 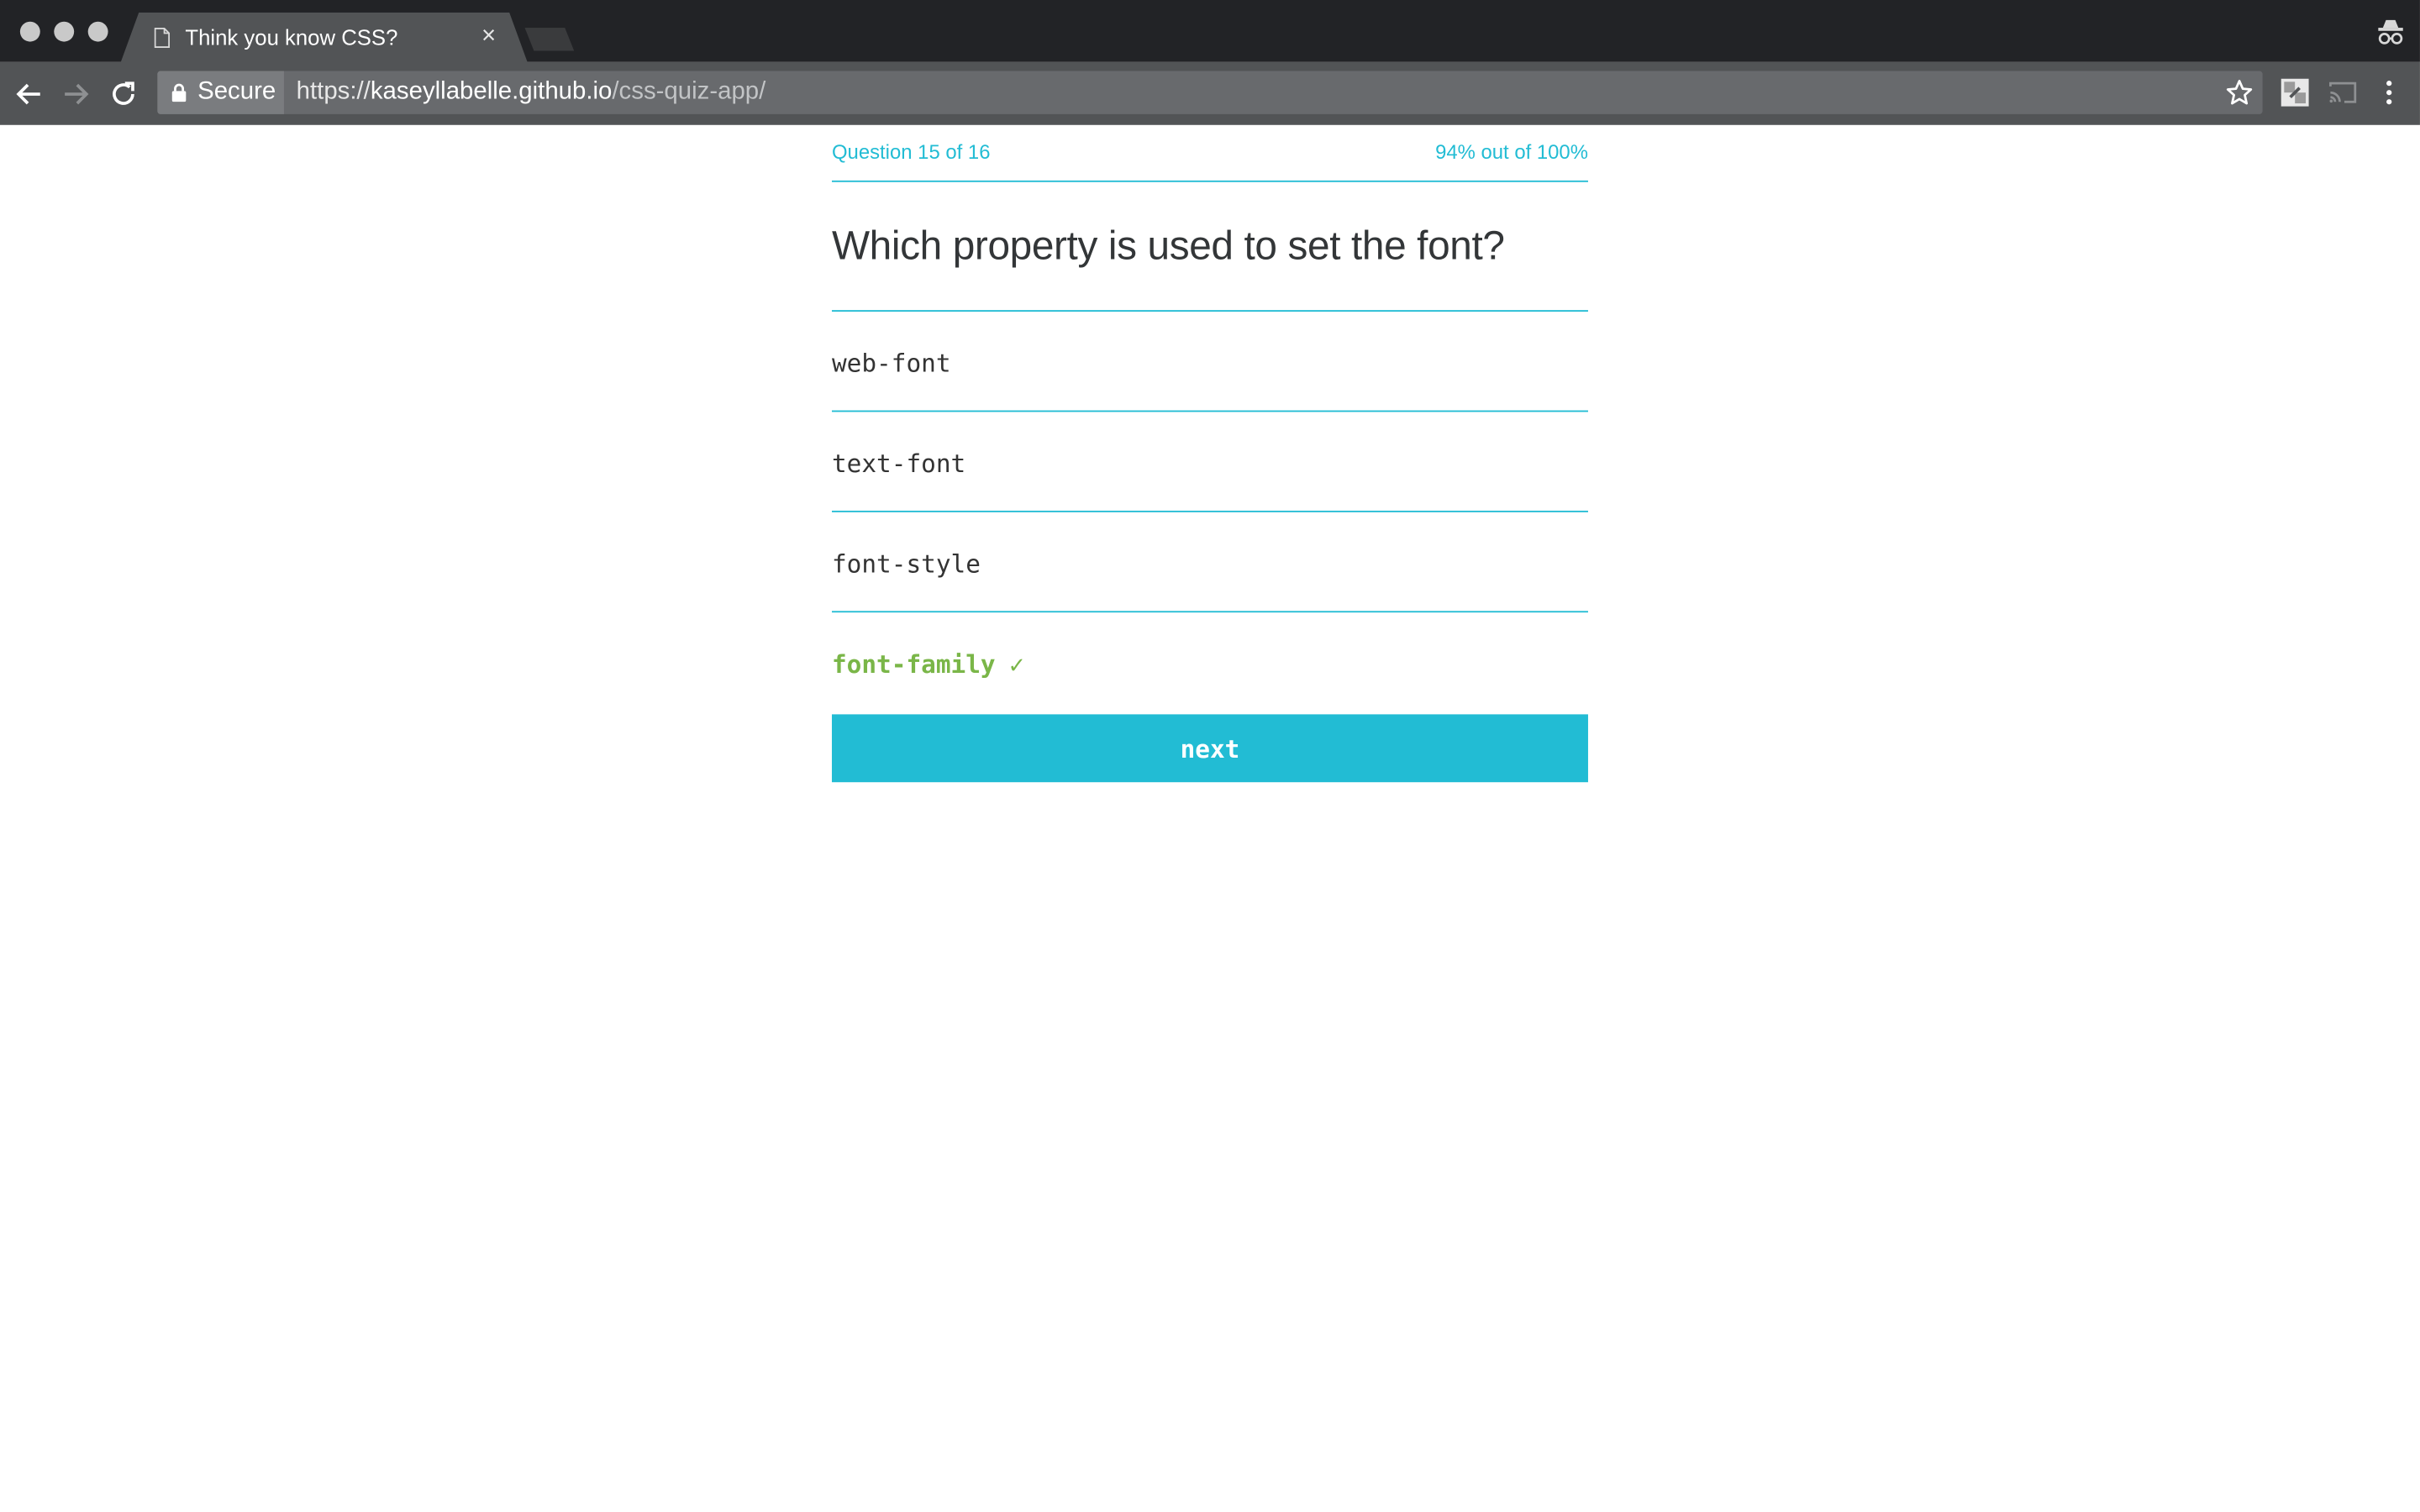 I want to click on answer-text: web-font, so click(x=891, y=363).